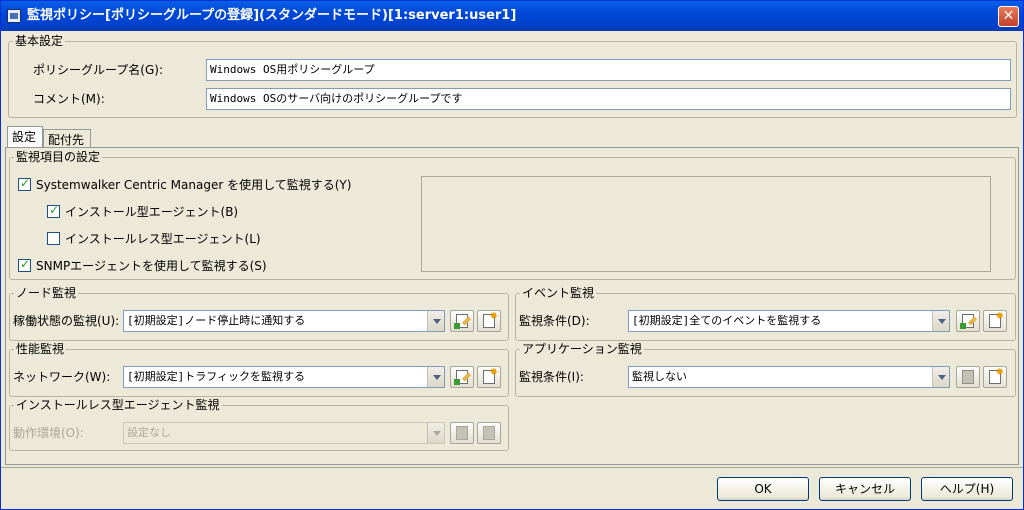 The image size is (1024, 510). I want to click on perf-monitor-new-button: ✸, so click(489, 377).